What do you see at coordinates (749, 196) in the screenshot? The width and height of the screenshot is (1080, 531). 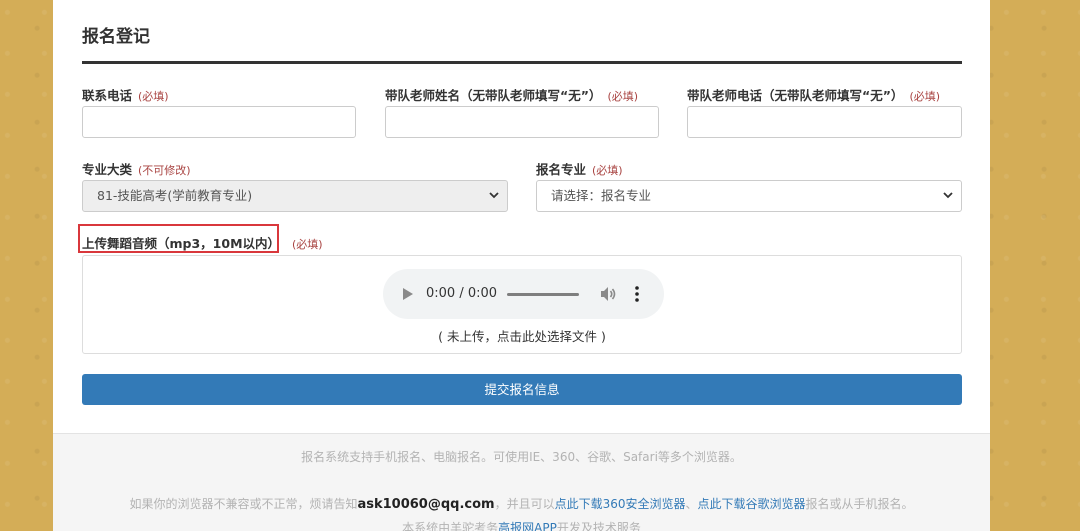 I see `major-select: 请选择：报名专业` at bounding box center [749, 196].